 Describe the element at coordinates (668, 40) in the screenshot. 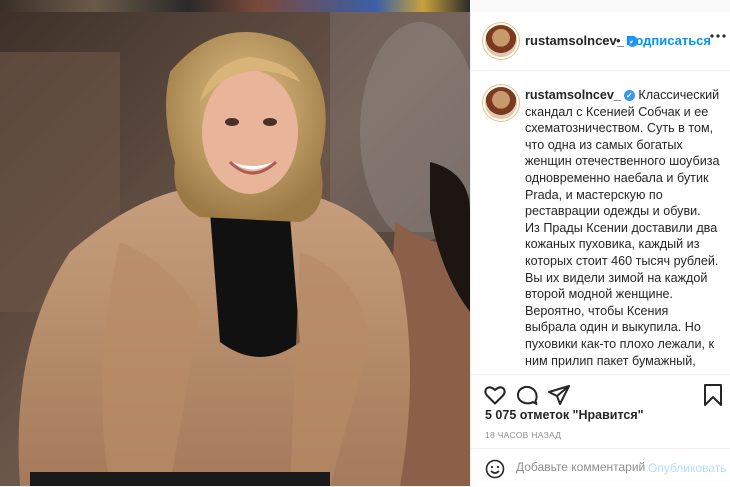

I see `follow-button: Подписаться` at that location.